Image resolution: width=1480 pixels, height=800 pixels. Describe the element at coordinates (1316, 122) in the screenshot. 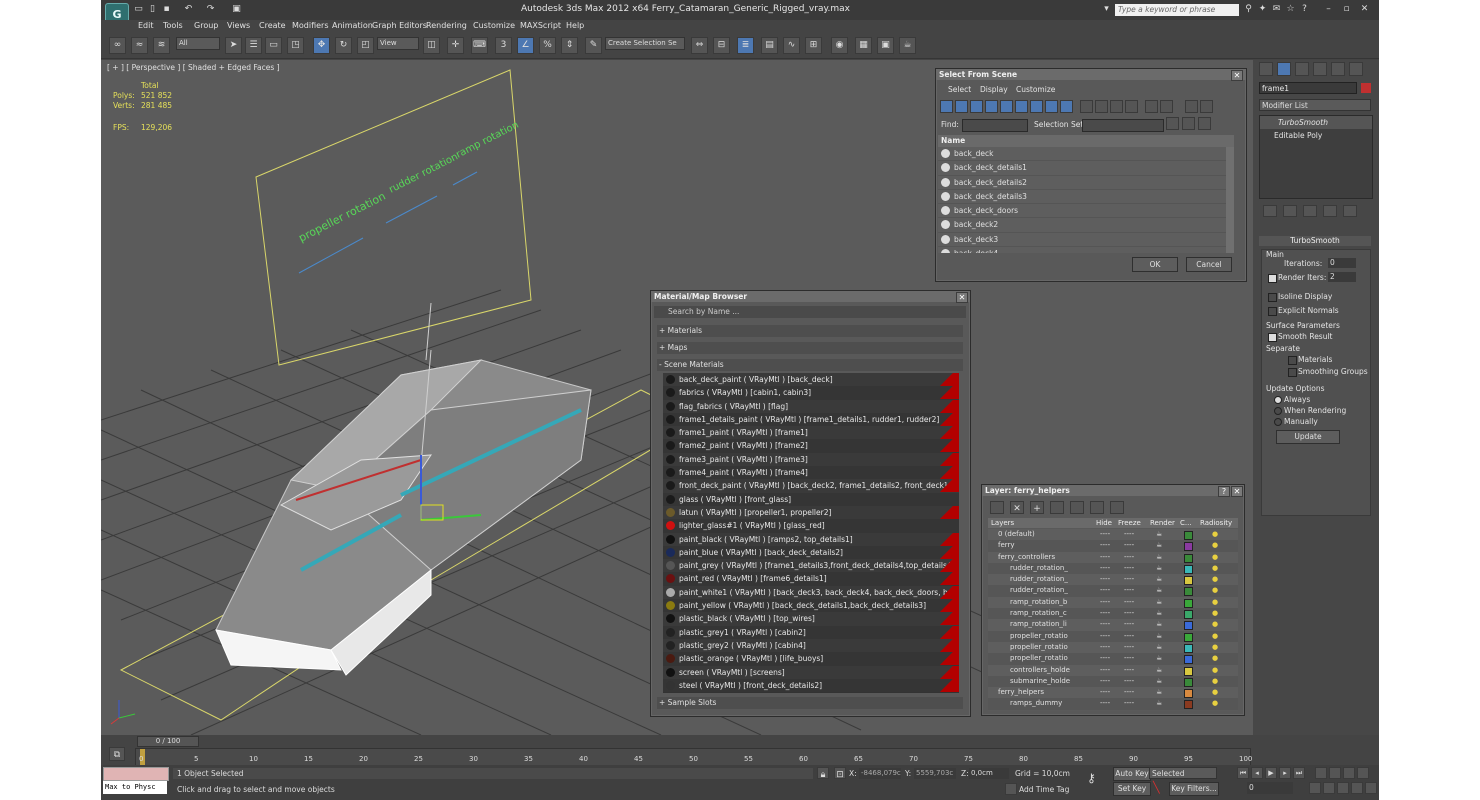

I see `stack-item-turbosmooth: TurboSmooth` at that location.